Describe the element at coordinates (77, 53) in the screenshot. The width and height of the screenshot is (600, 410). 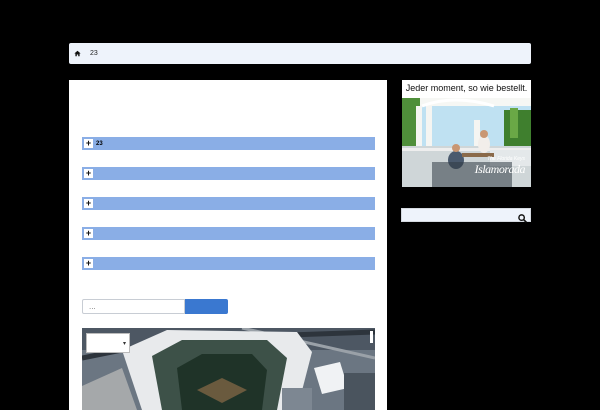
I see `home-icon` at that location.